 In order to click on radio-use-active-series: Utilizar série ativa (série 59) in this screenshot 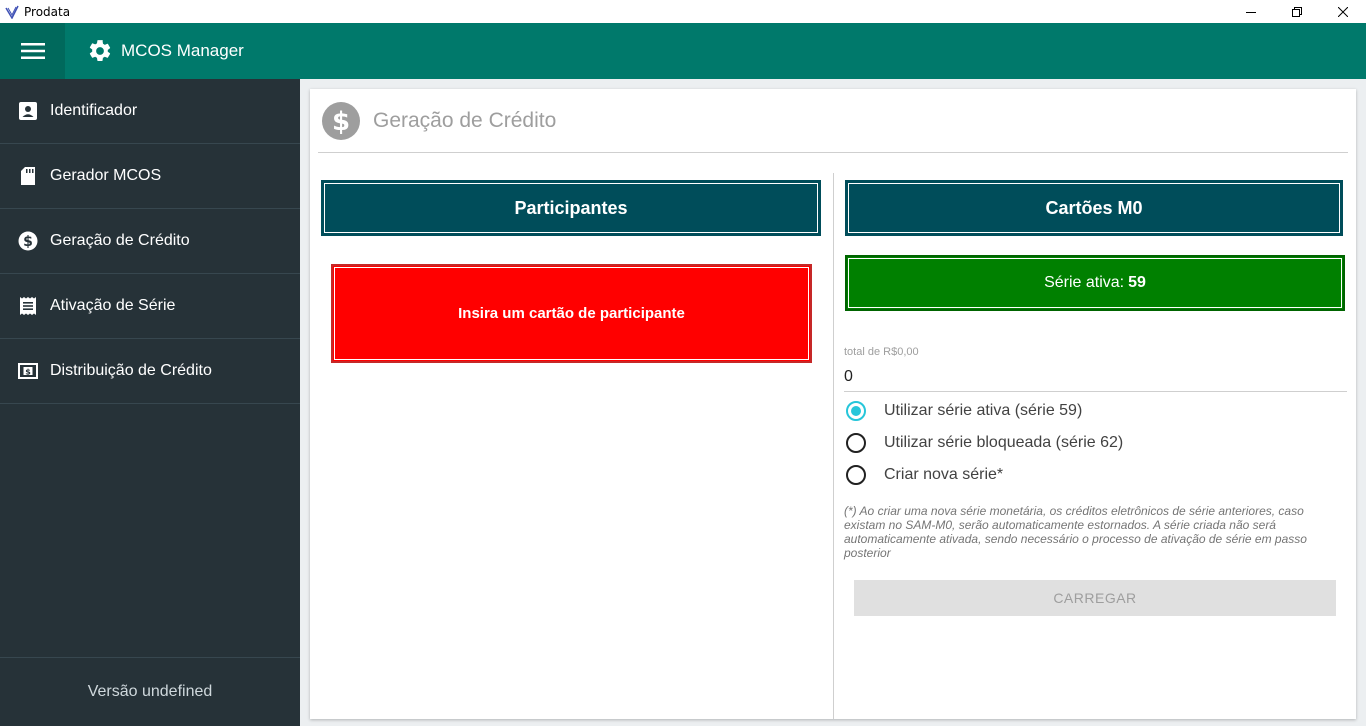, I will do `click(964, 411)`.